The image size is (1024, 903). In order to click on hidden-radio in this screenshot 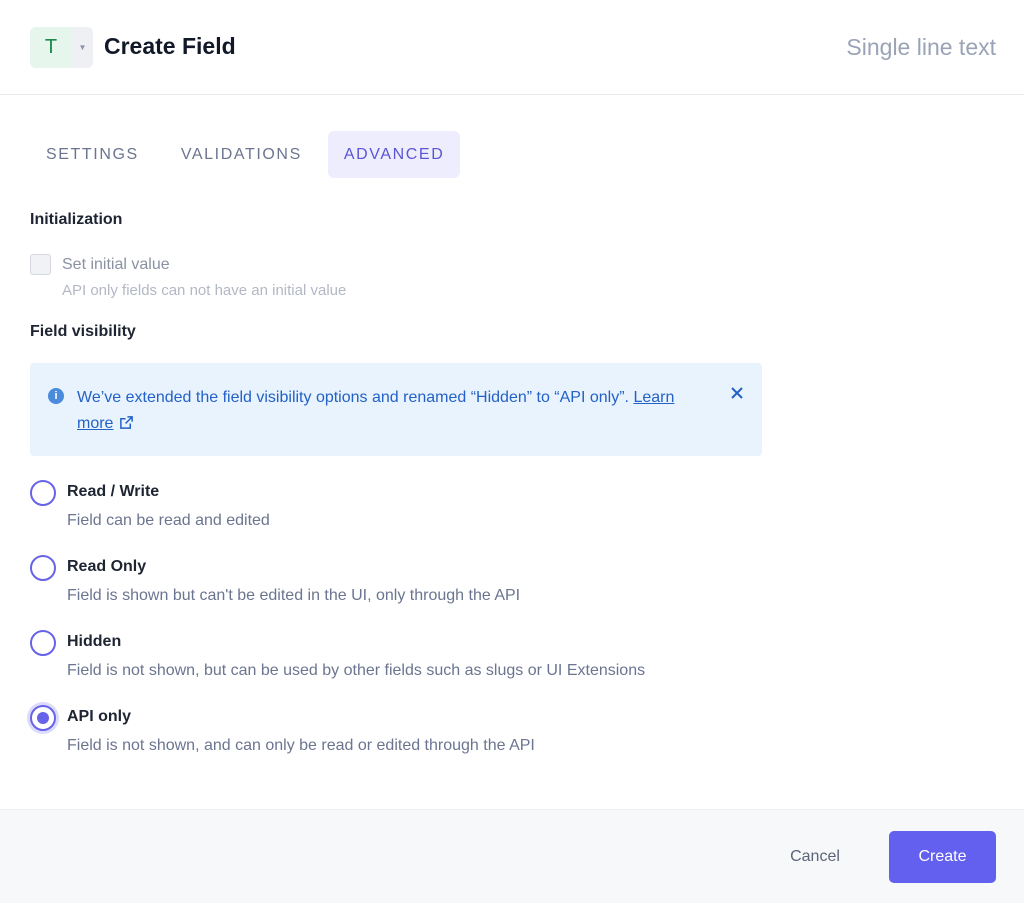, I will do `click(43, 643)`.